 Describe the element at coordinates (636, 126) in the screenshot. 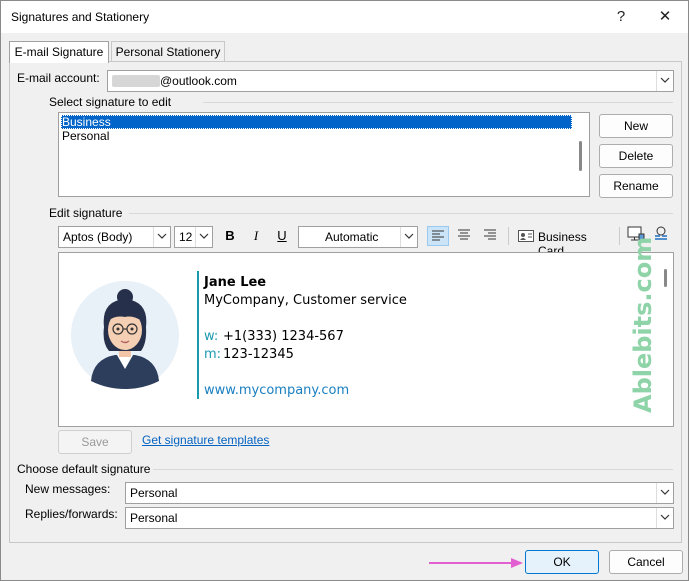

I see `new-button: New` at that location.